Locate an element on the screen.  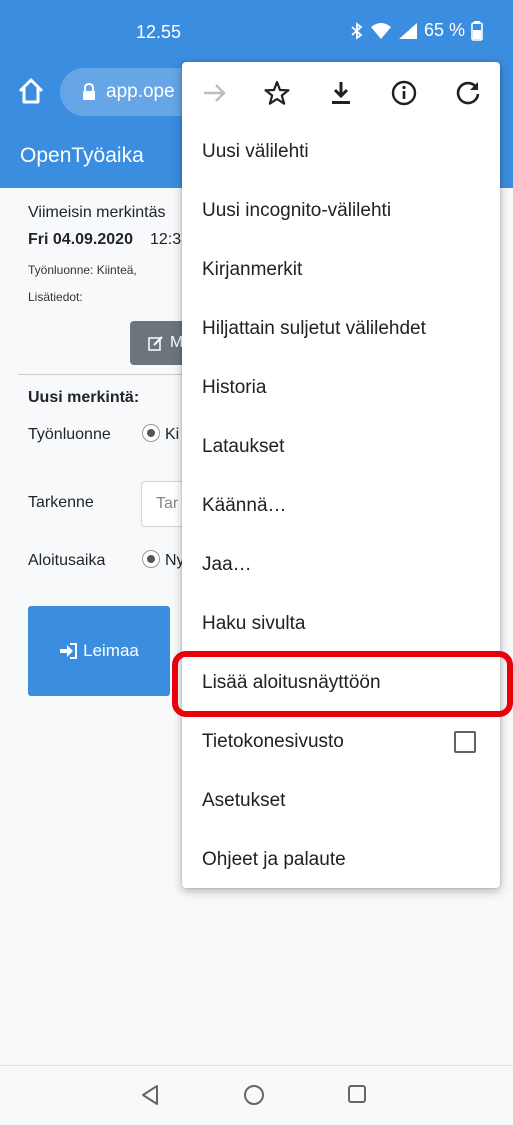
url-text: app.ope is located at coordinates (140, 91).